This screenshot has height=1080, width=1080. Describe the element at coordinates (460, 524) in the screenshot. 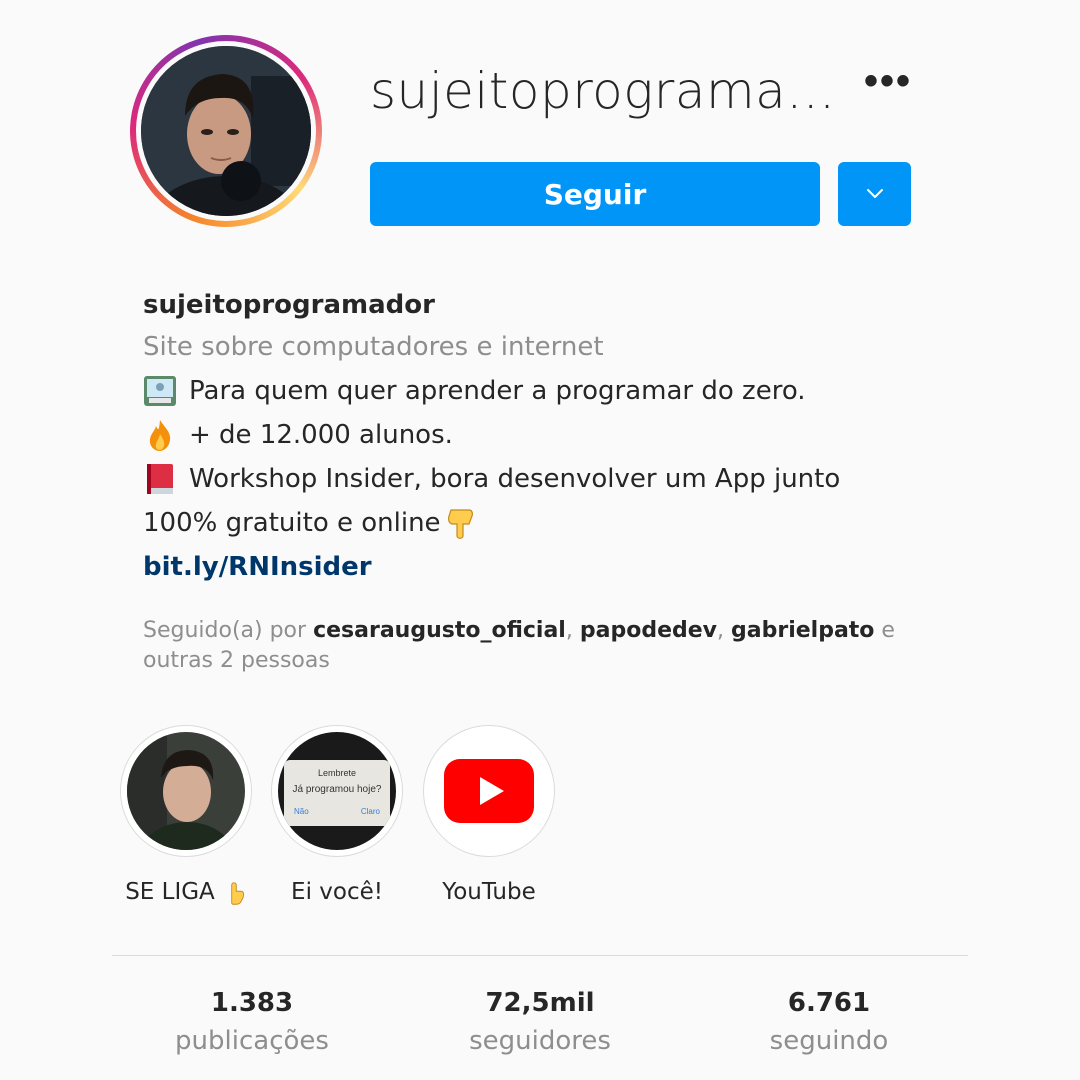

I see `pointing-down-emoji-icon` at that location.